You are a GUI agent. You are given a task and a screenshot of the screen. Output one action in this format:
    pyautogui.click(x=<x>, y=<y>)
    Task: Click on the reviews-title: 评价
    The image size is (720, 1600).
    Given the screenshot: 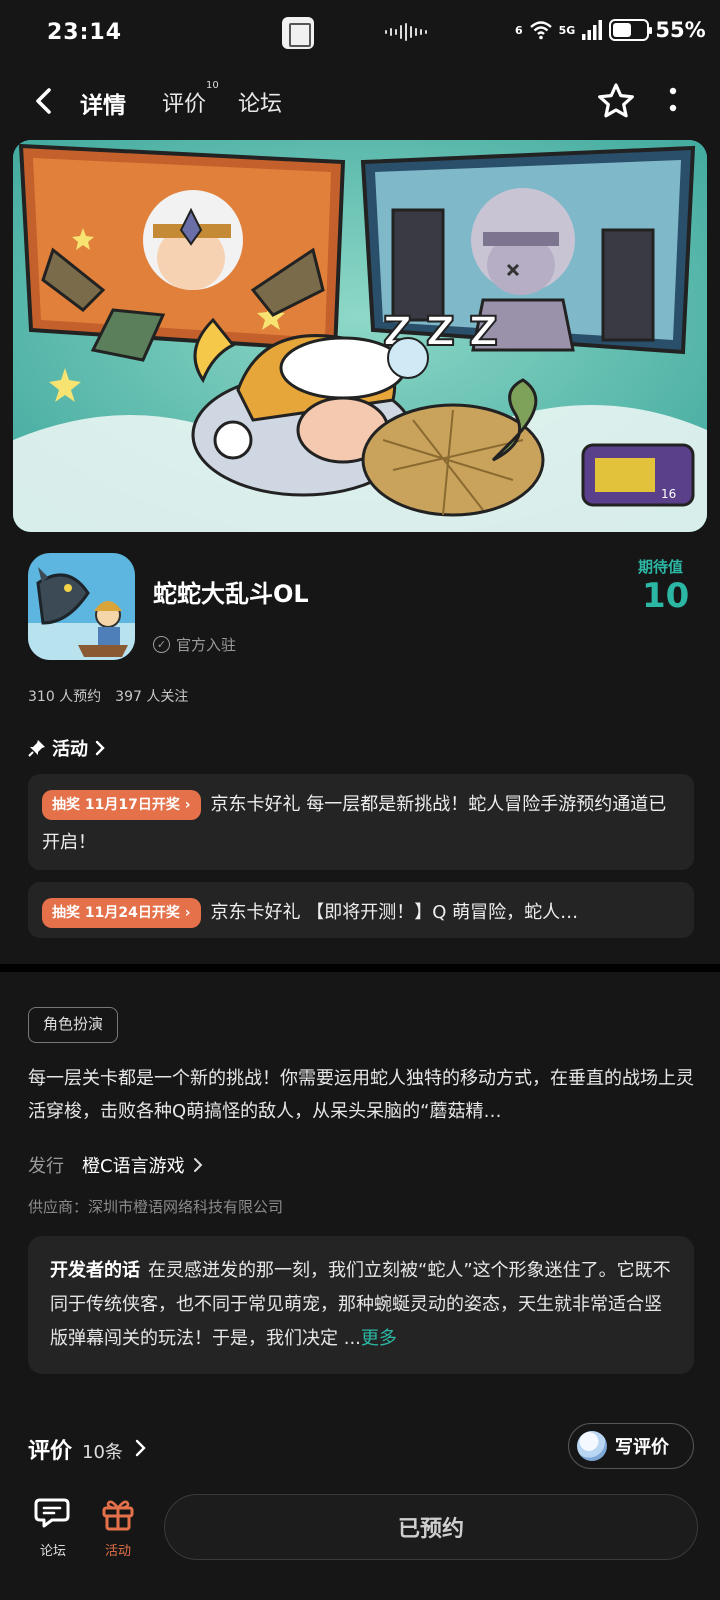 What is the action you would take?
    pyautogui.click(x=50, y=1451)
    